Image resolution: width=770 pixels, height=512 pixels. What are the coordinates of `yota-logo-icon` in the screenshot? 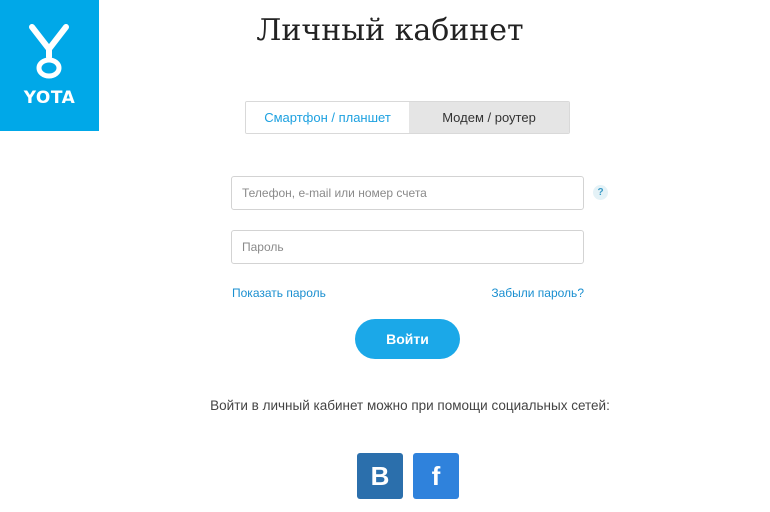 It's located at (49, 51).